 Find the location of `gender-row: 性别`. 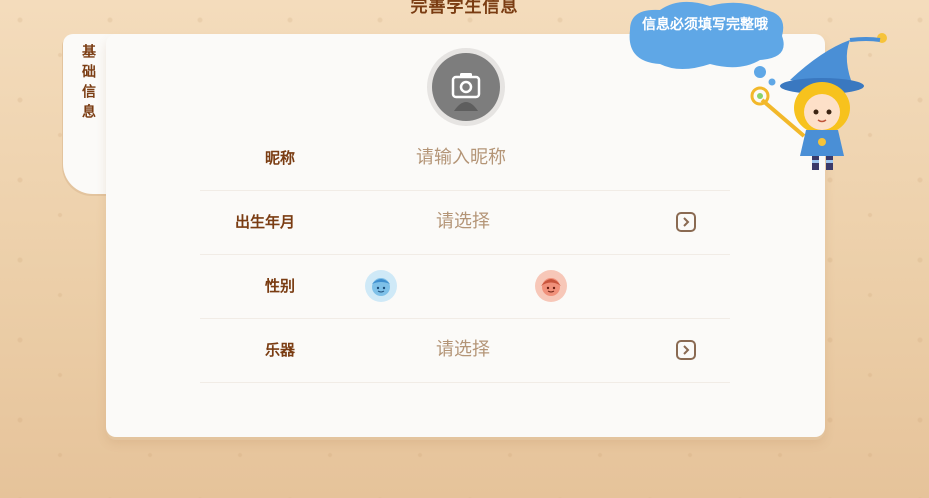

gender-row: 性别 is located at coordinates (465, 286).